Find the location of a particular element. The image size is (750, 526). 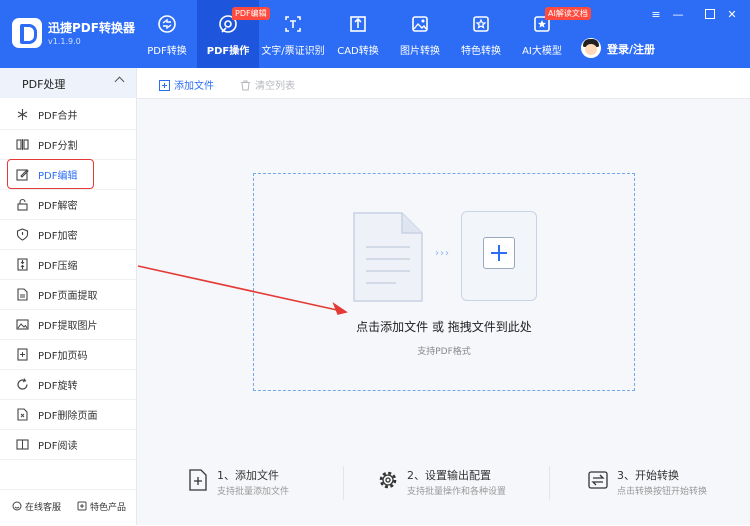

sidebar-footer: 在线客服 特色产品 is located at coordinates (68, 507).